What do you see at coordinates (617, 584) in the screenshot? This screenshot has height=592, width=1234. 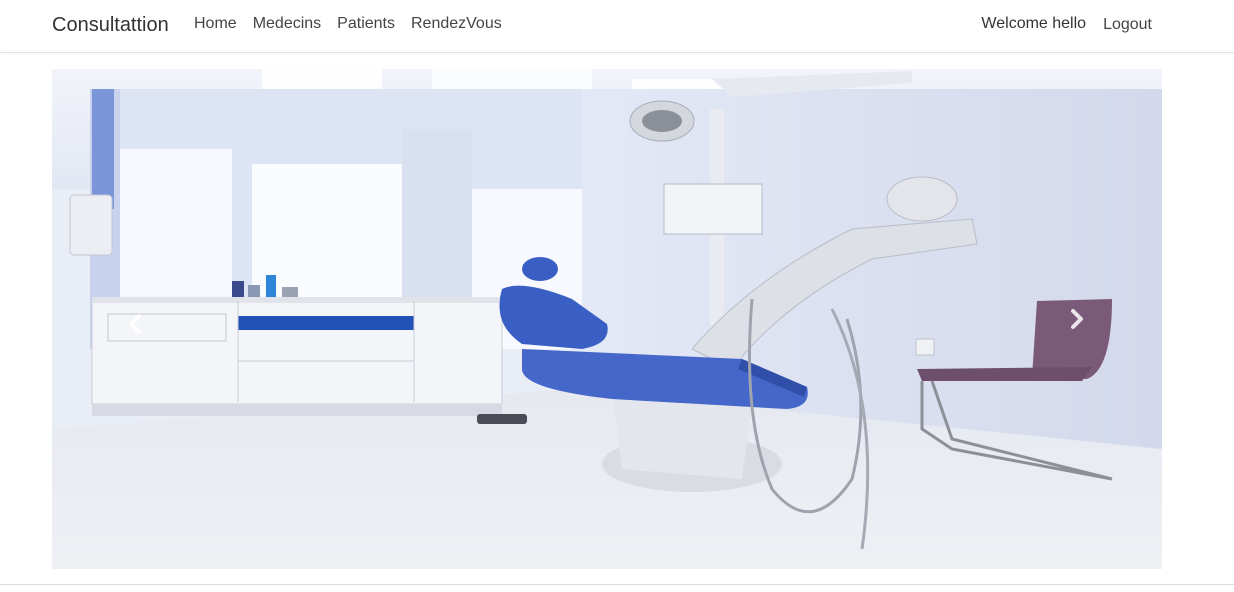 I see `footer-divider` at bounding box center [617, 584].